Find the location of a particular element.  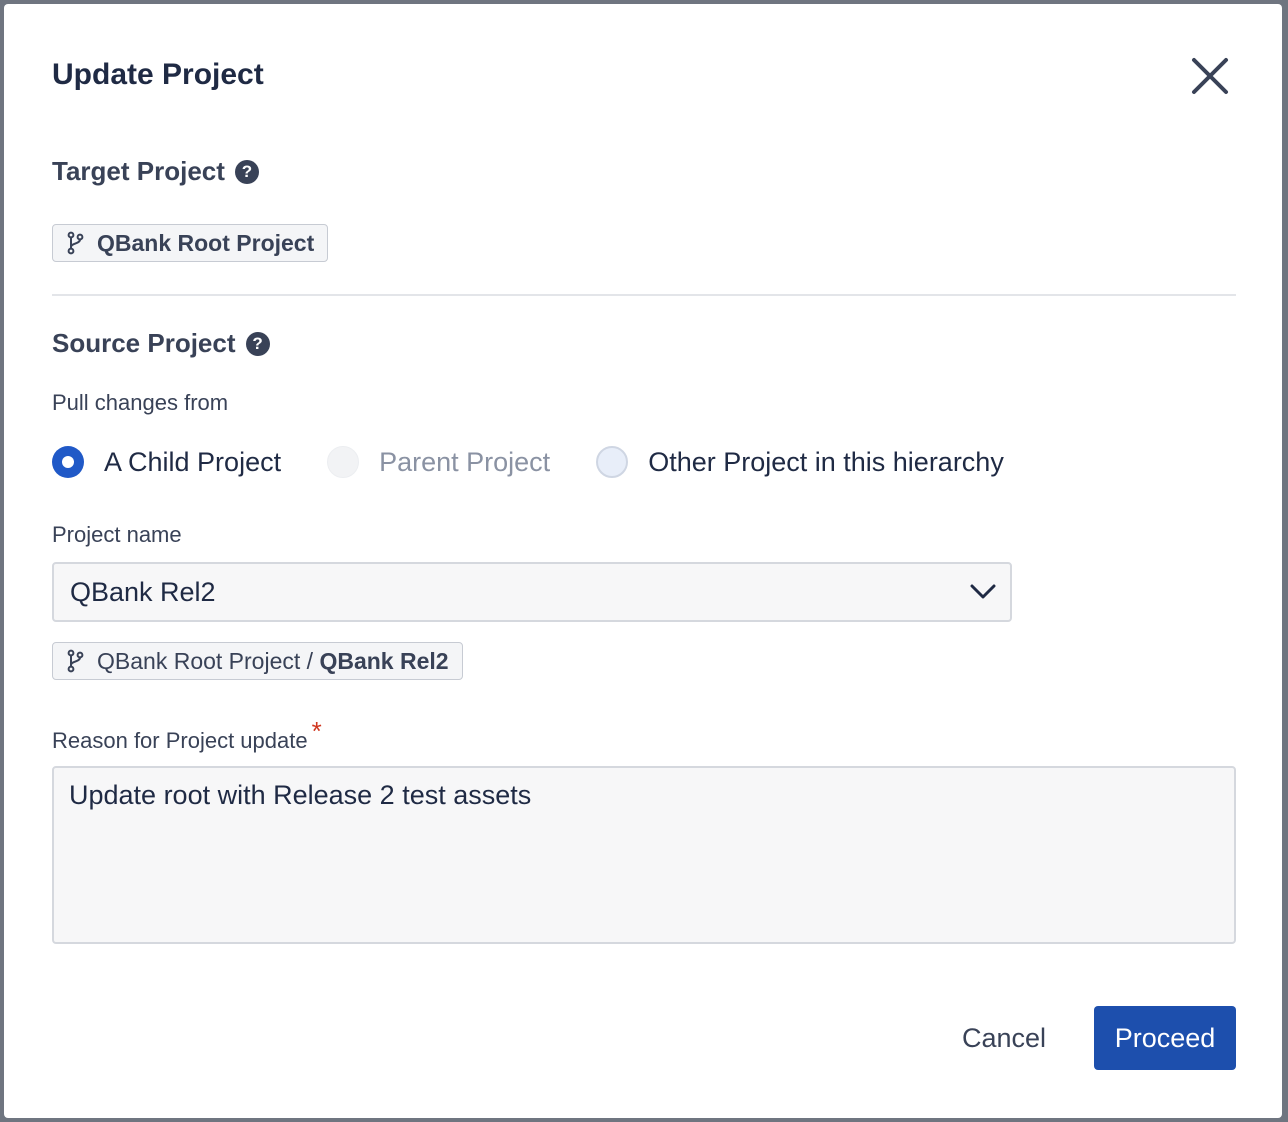

project-name-label: Project name is located at coordinates (117, 534).